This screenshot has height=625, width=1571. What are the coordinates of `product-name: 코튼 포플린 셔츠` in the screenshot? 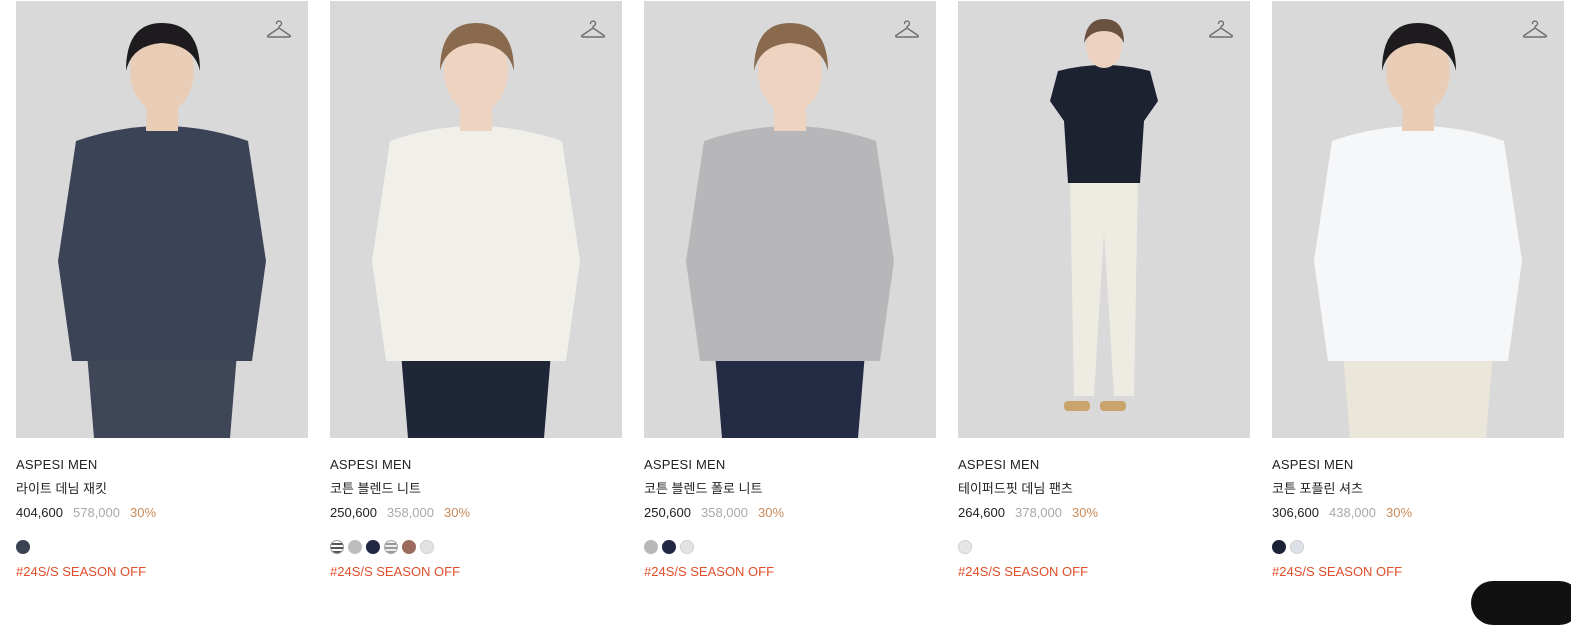 It's located at (1418, 489).